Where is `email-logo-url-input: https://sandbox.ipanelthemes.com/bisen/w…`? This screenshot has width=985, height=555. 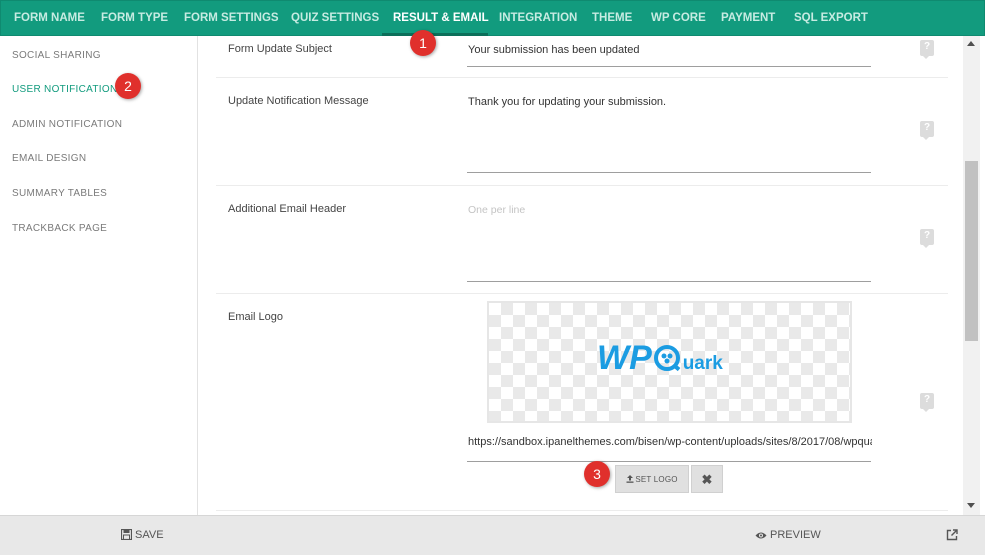 email-logo-url-input: https://sandbox.ipanelthemes.com/bisen/w… is located at coordinates (670, 442).